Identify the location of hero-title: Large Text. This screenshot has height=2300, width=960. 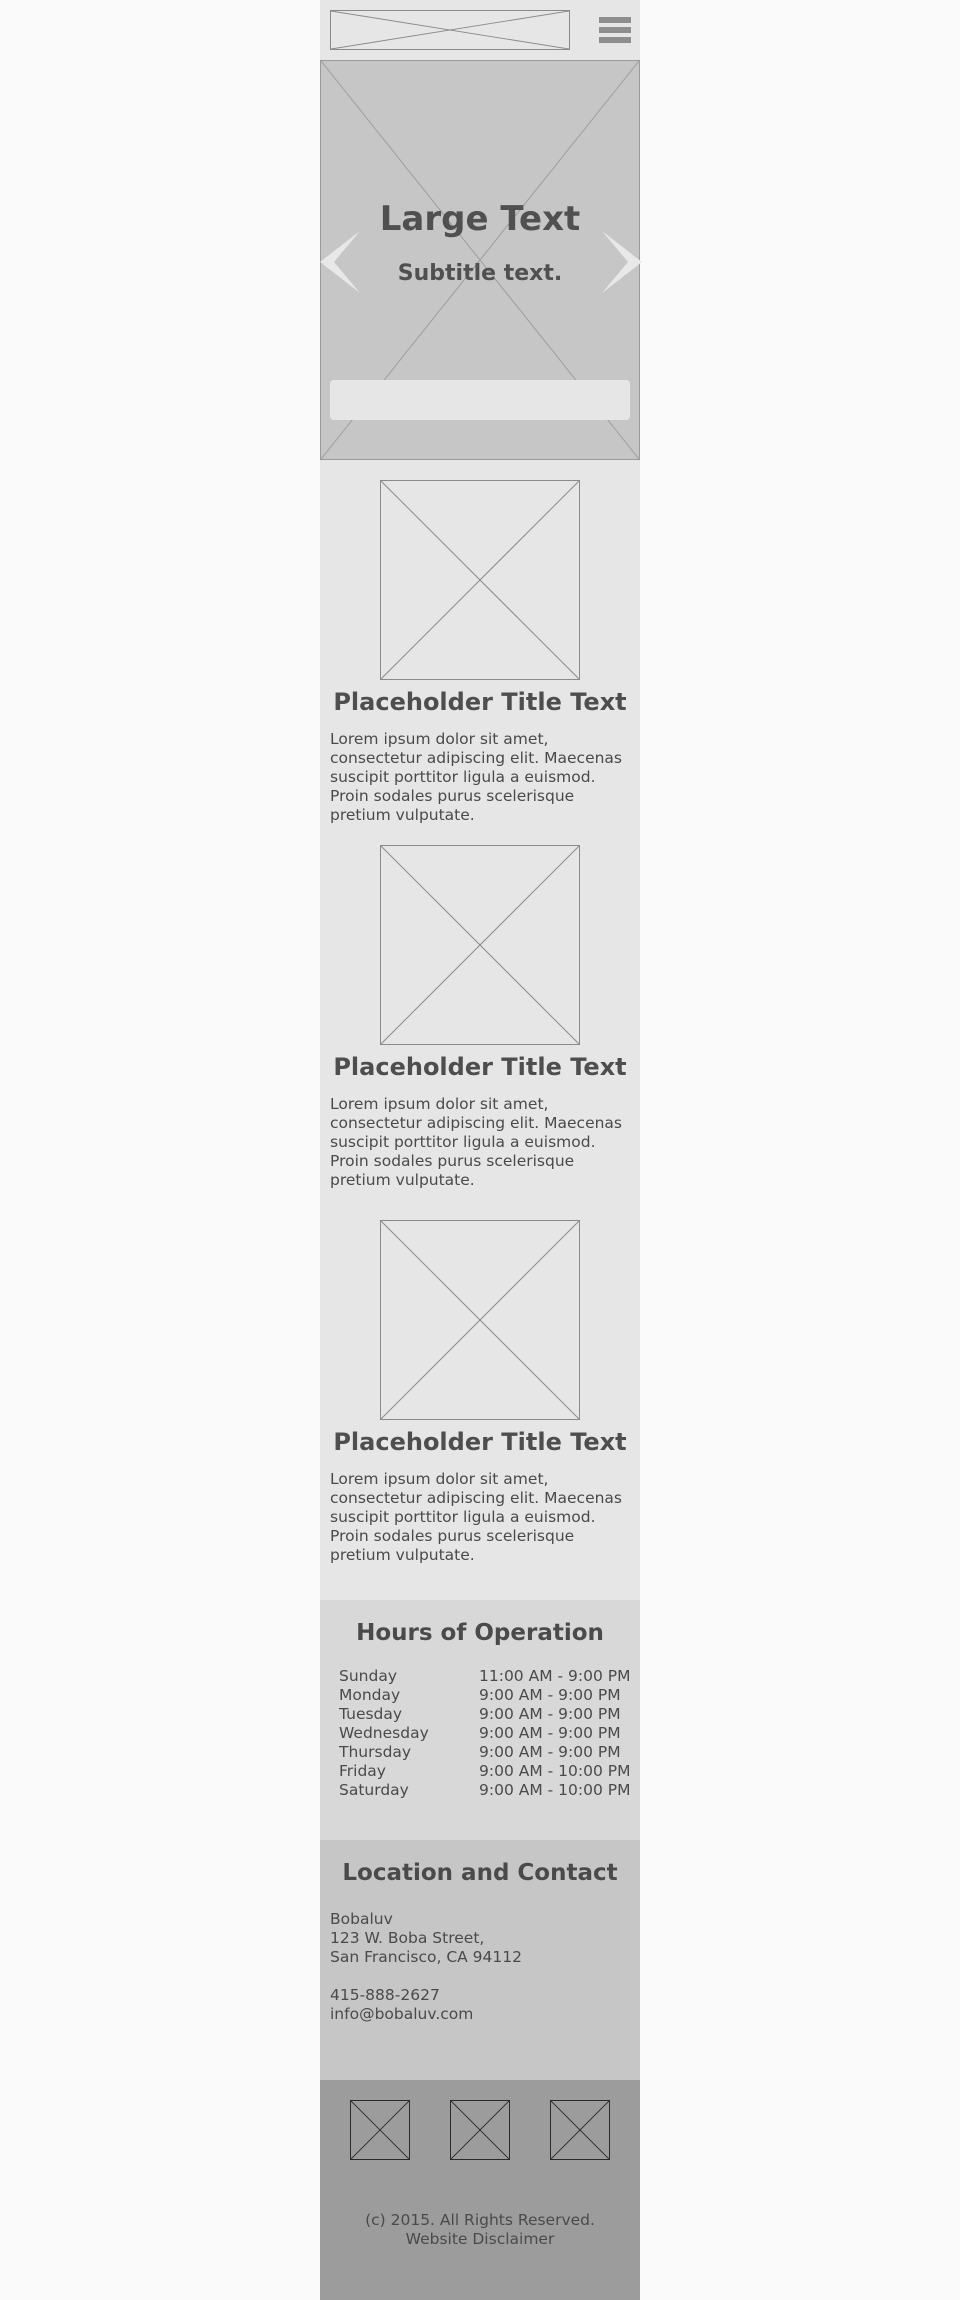
(480, 219).